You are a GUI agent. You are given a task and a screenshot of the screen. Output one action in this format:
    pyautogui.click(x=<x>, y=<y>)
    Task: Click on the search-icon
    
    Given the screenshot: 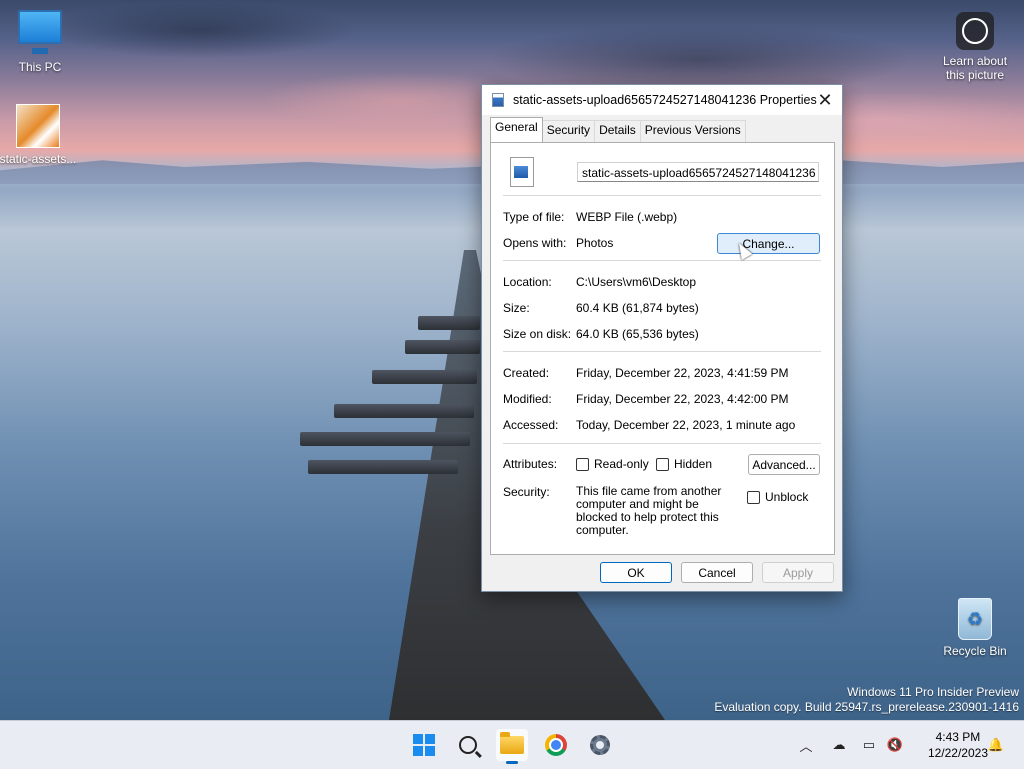 What is the action you would take?
    pyautogui.click(x=468, y=745)
    